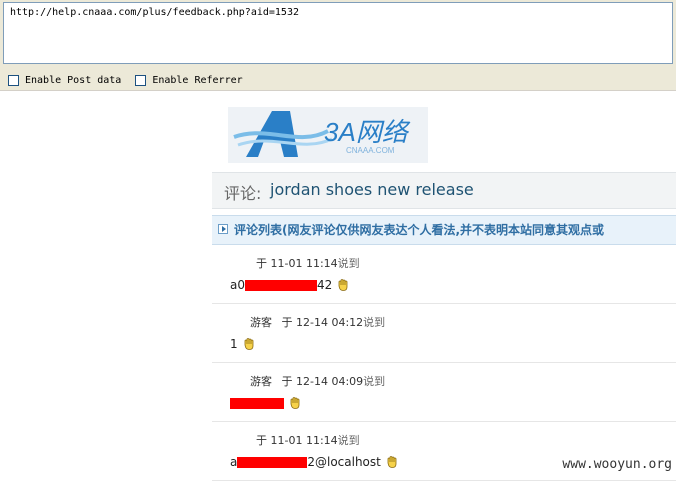 The image size is (676, 481). What do you see at coordinates (314, 462) in the screenshot?
I see `comment-content: a 2@localhost` at bounding box center [314, 462].